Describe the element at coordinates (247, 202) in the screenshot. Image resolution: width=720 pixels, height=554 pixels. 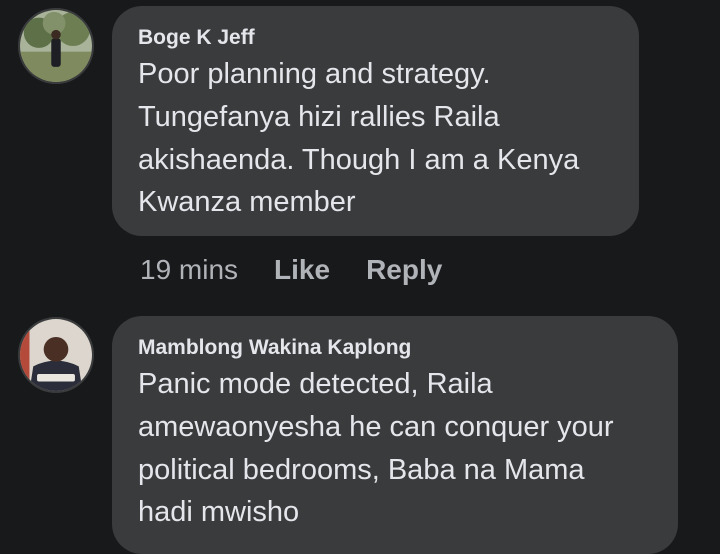
I see `comment-text-line: Kwanza member` at that location.